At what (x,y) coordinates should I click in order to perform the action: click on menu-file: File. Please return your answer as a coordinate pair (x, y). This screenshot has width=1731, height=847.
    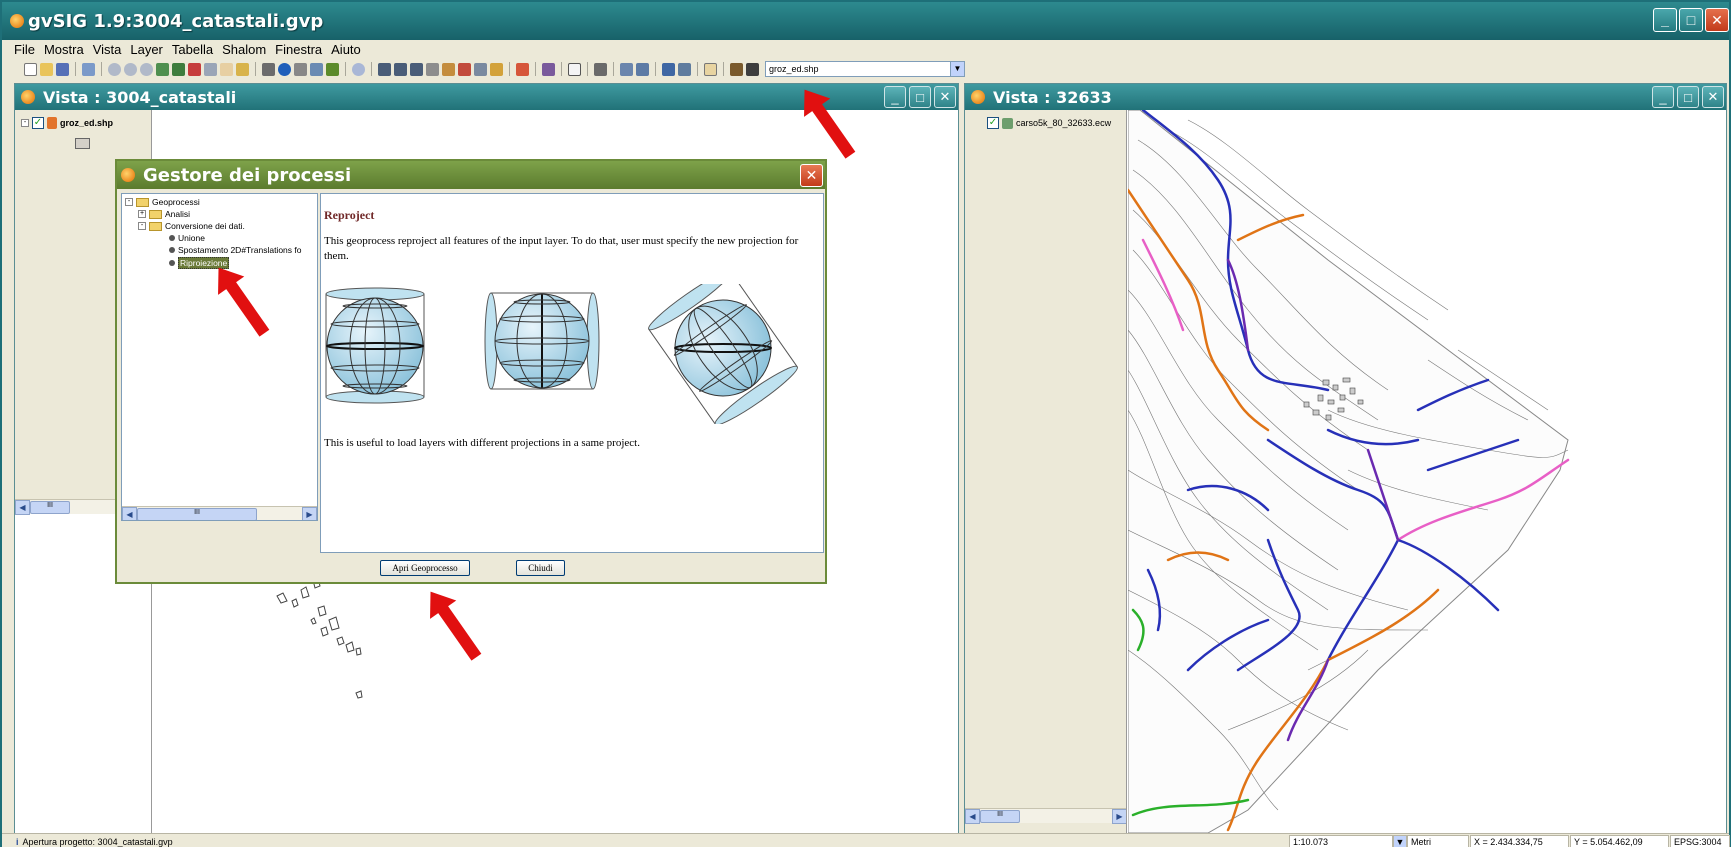
    Looking at the image, I should click on (24, 49).